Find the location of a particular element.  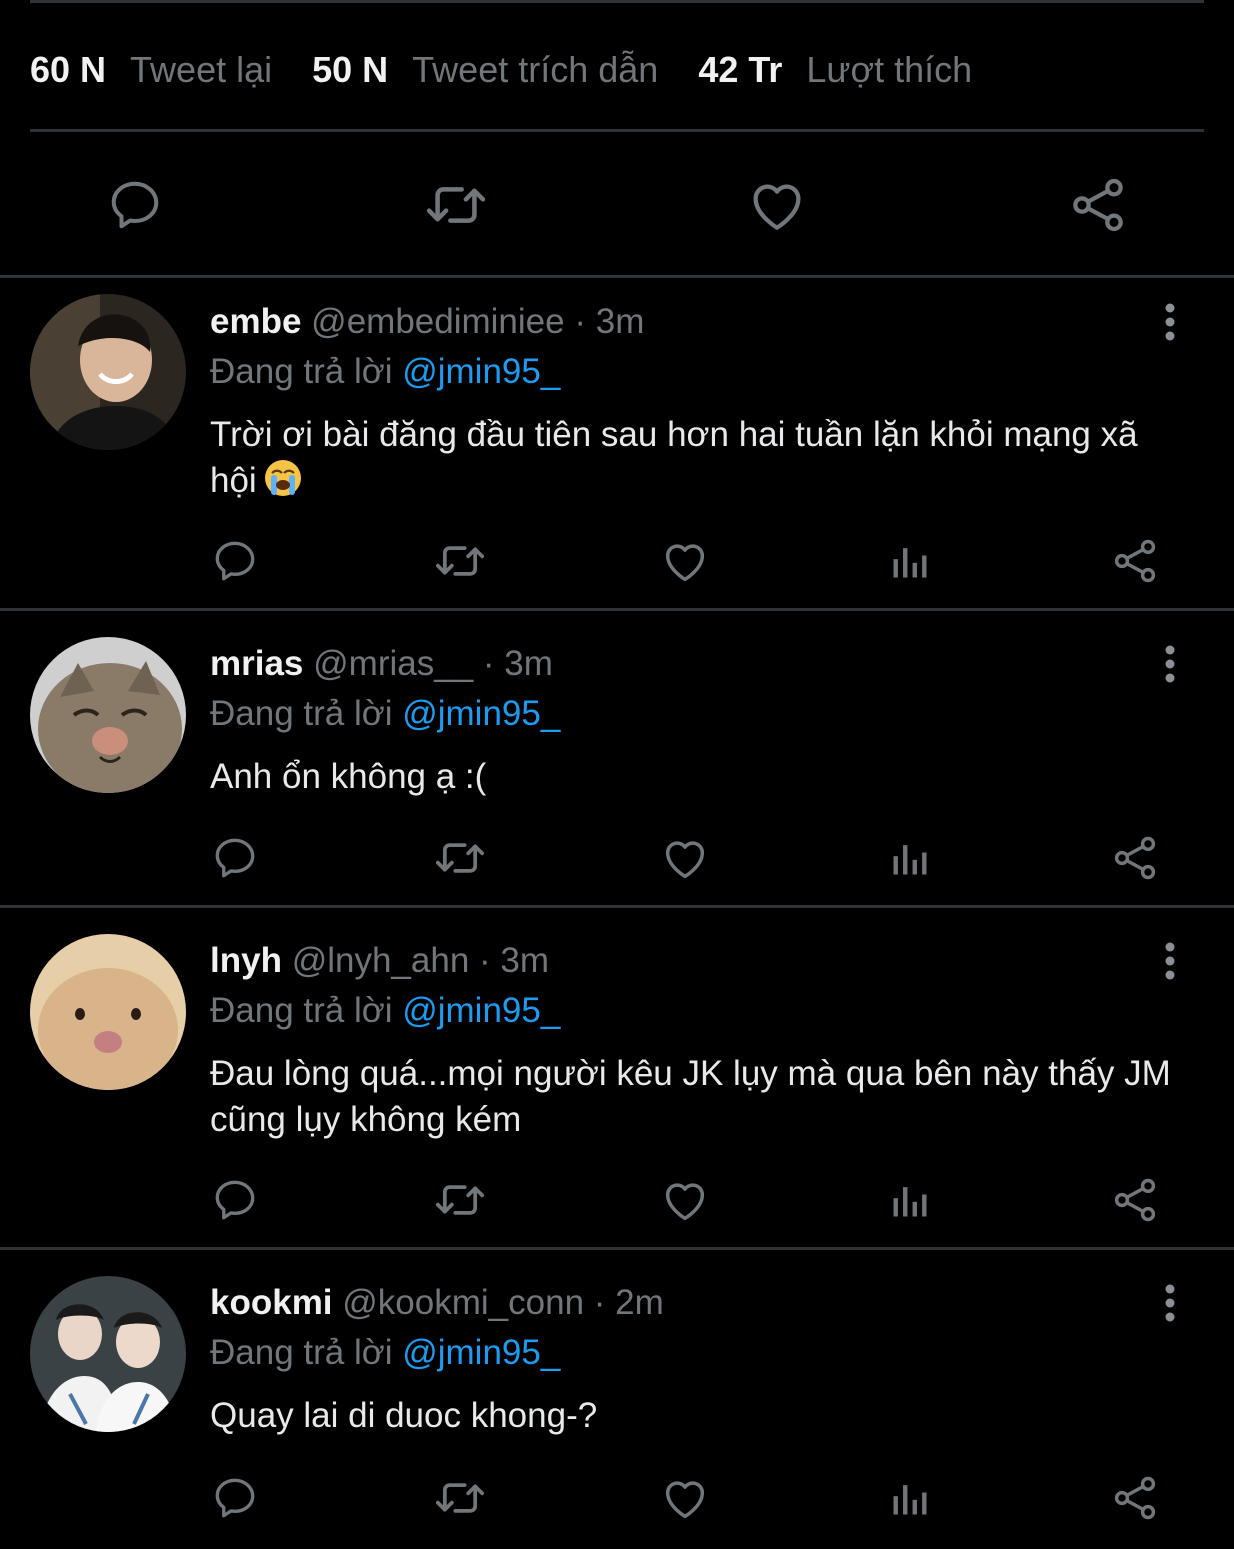

timestamp: 2m is located at coordinates (639, 1302).